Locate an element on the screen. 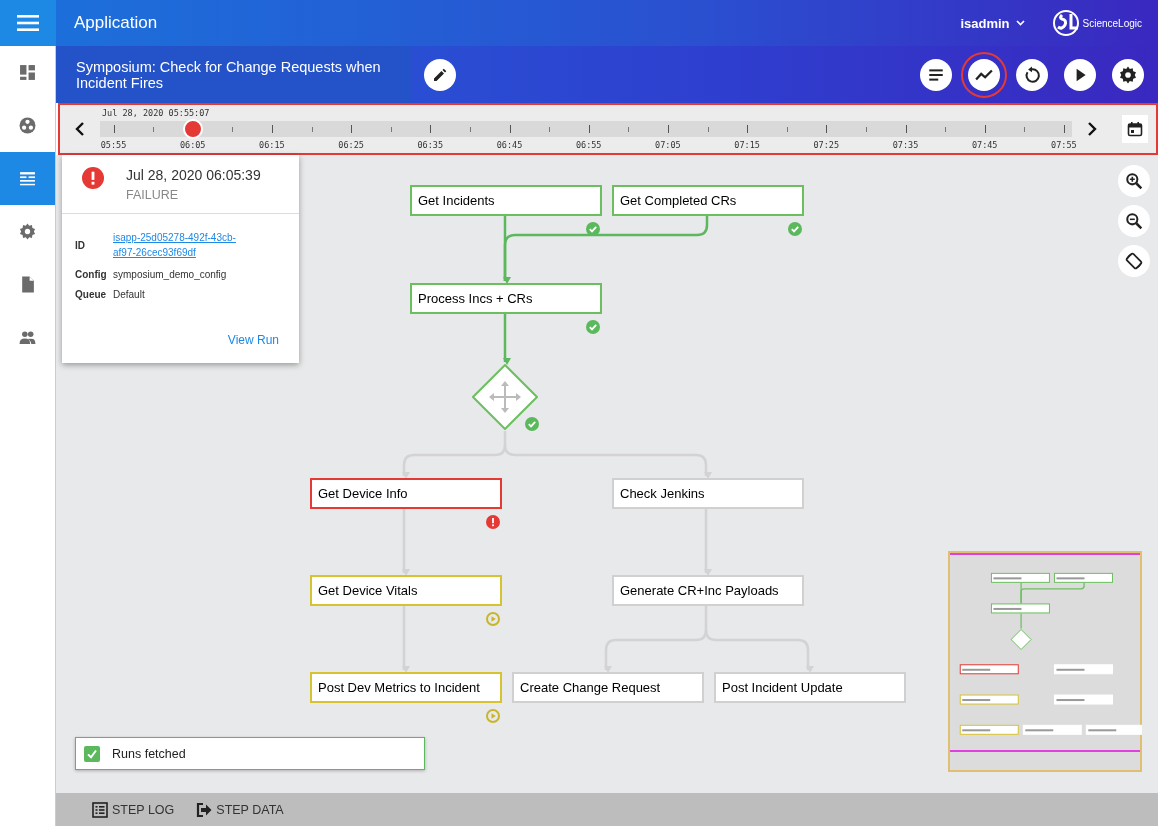 This screenshot has width=1158, height=826. calendar-icon is located at coordinates (1135, 129).